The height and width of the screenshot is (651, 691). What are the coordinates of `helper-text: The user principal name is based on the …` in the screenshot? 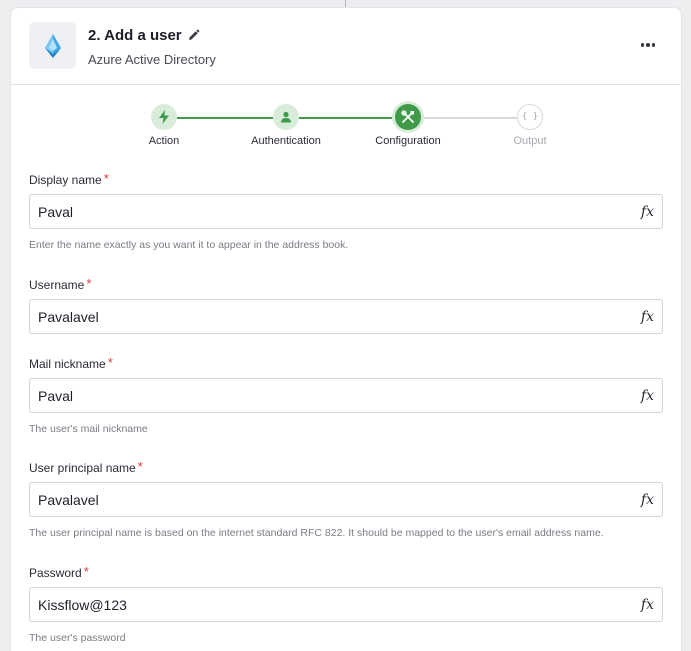 It's located at (316, 533).